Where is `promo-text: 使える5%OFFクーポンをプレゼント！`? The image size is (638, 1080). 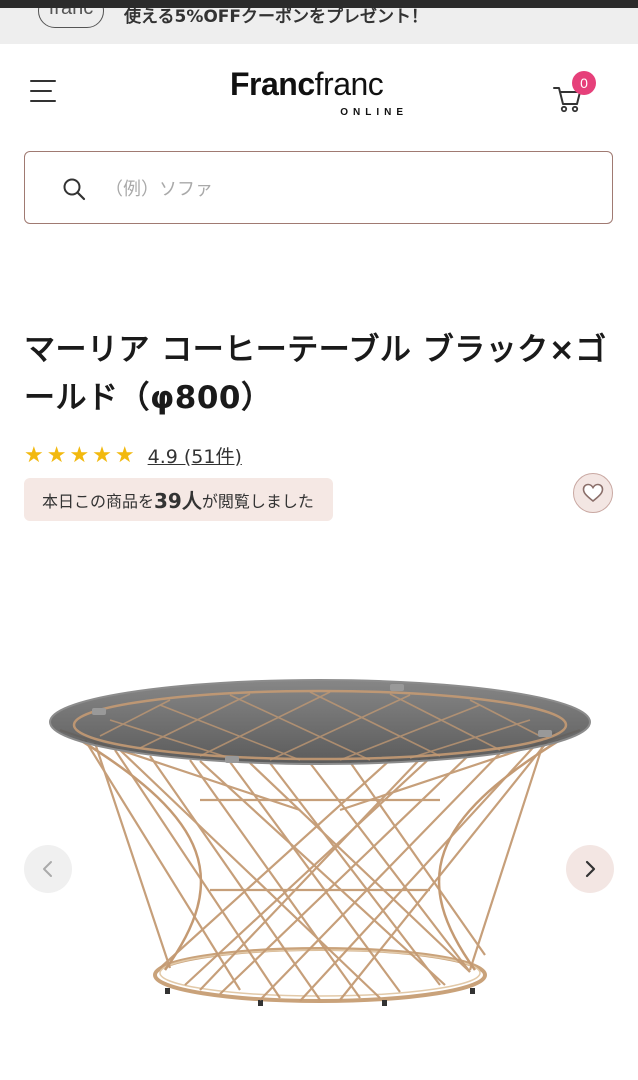
promo-text: 使える5%OFFクーポンをプレゼント！ is located at coordinates (276, 17).